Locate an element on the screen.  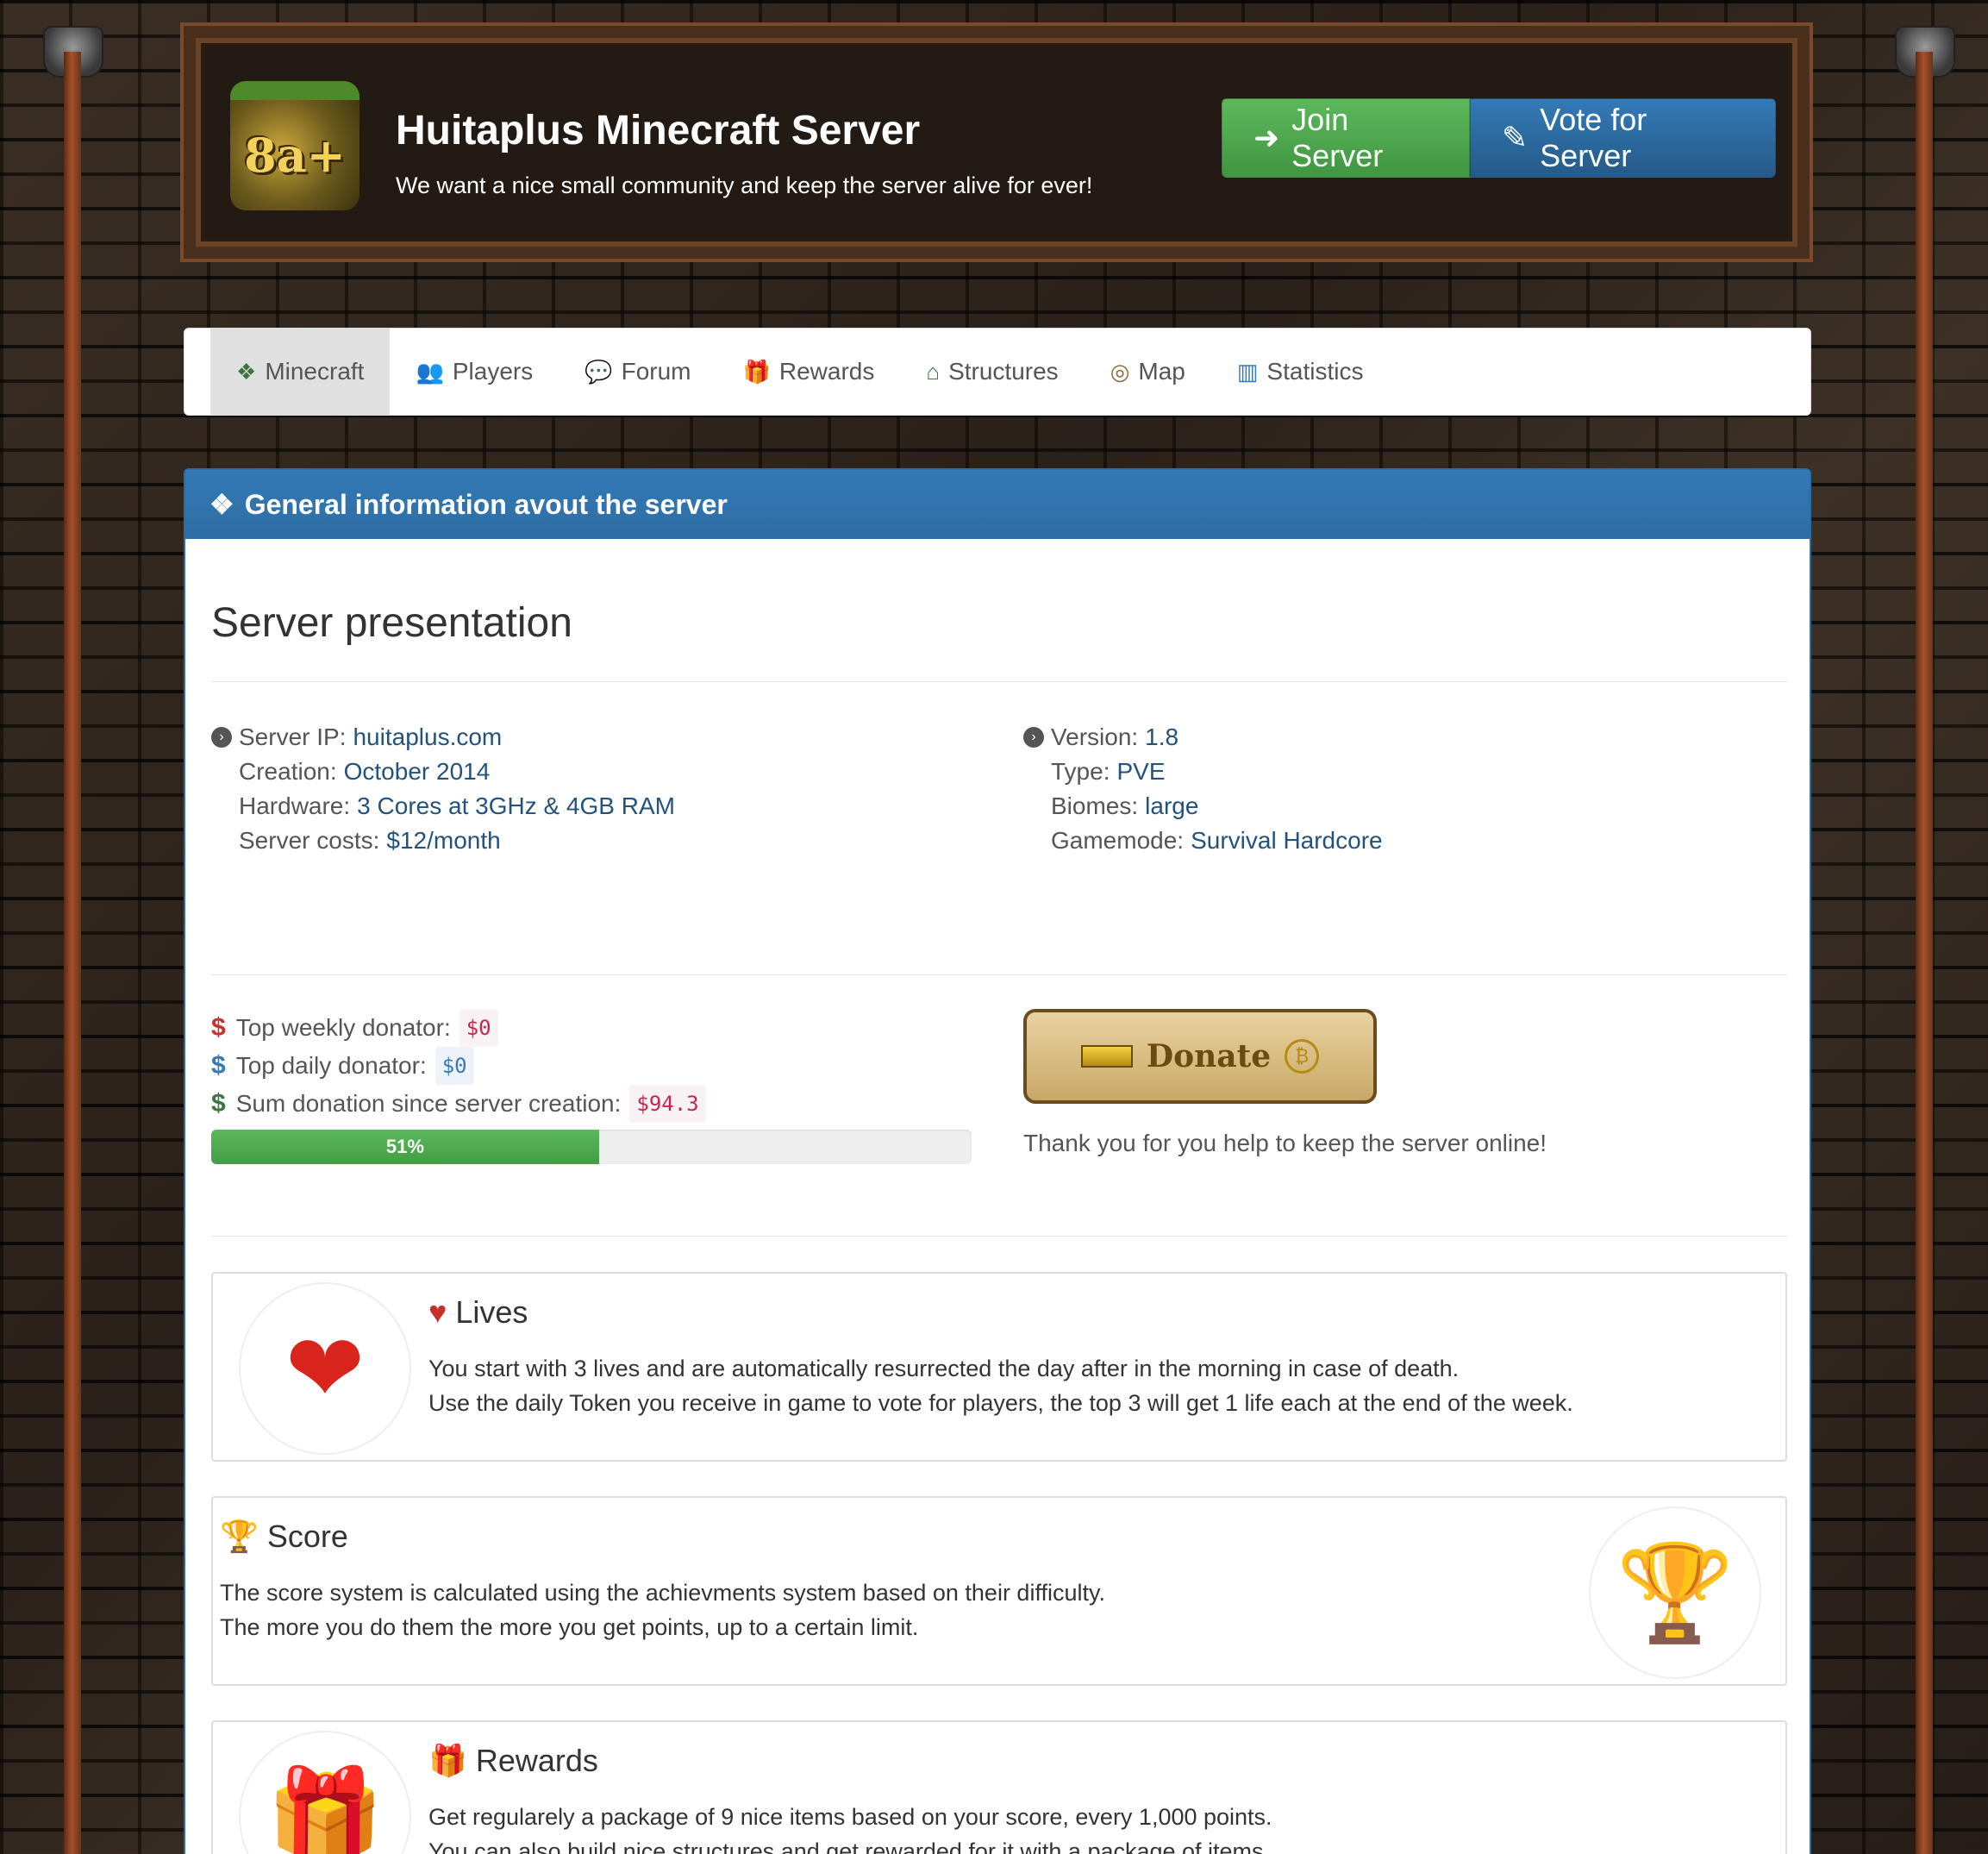
progress-label: 51% is located at coordinates (404, 1146).